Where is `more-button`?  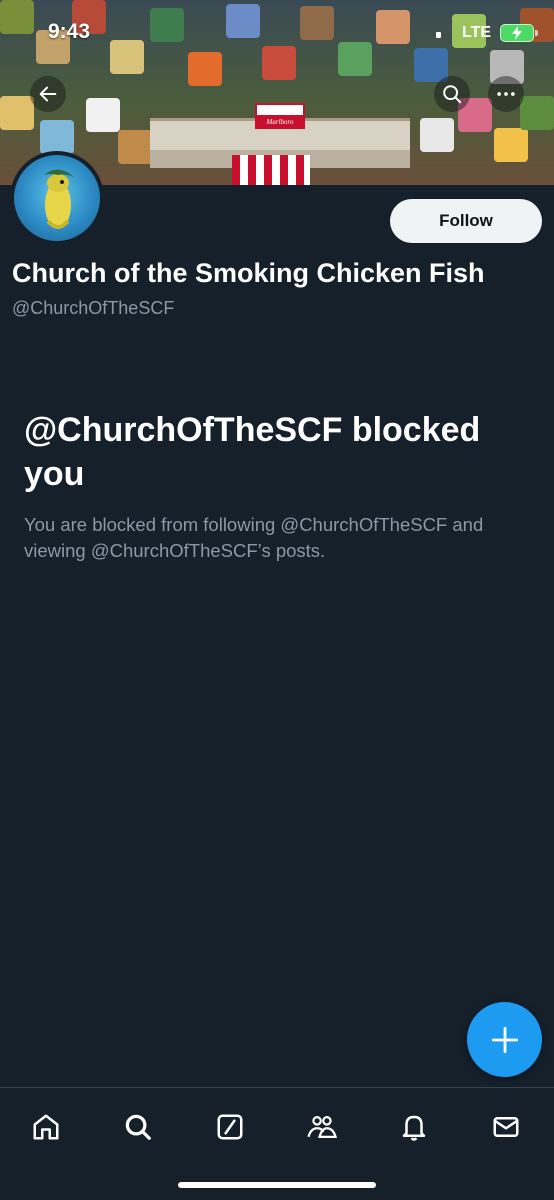 more-button is located at coordinates (506, 94).